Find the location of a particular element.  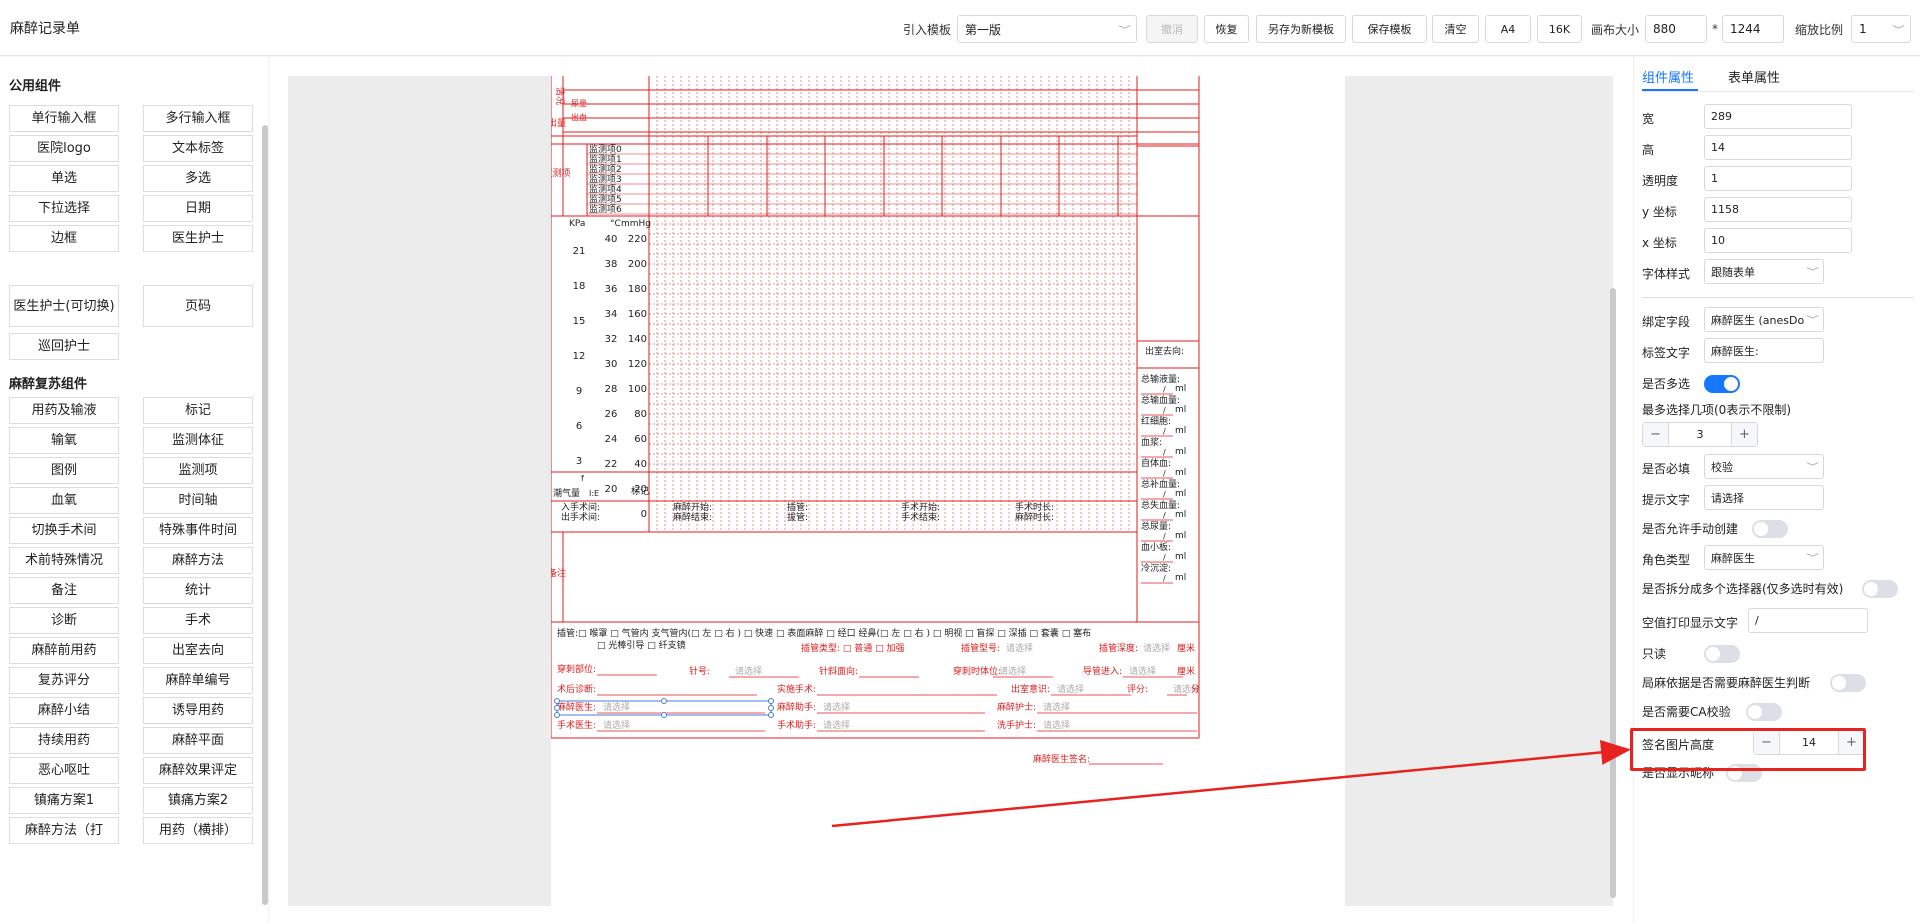

ca-verify-toggle is located at coordinates (1764, 712).